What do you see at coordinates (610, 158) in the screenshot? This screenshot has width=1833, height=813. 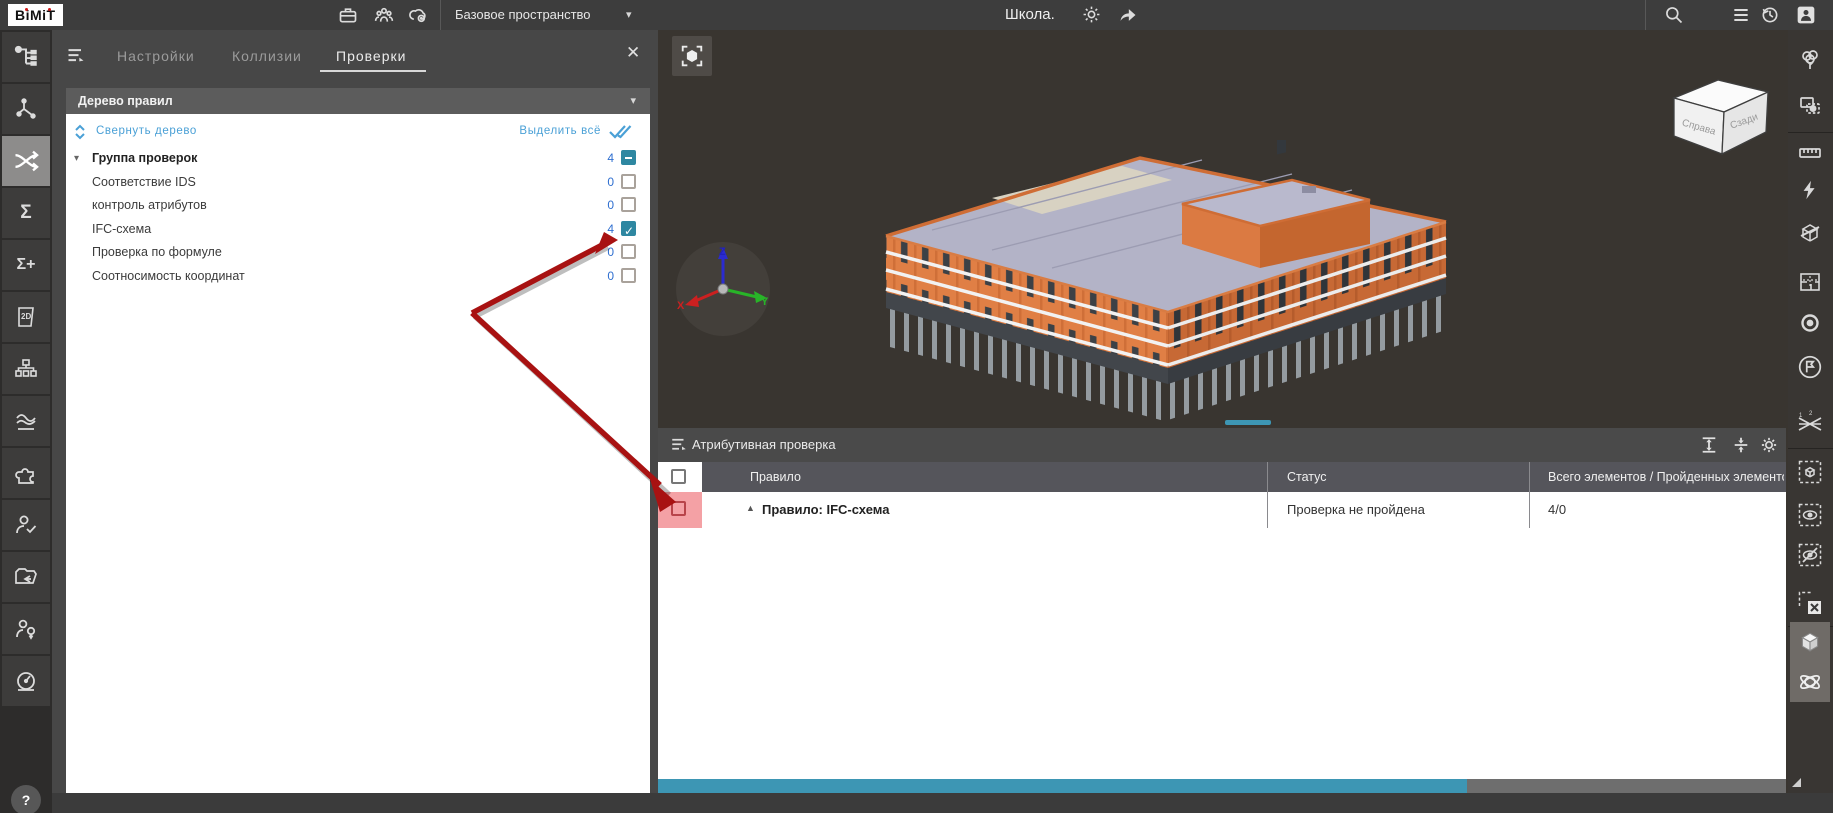 I see `tree-row-count: 4` at bounding box center [610, 158].